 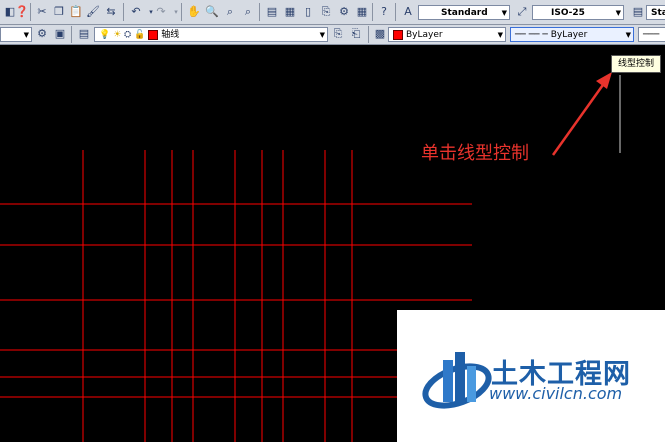 I want to click on bulb-icon: 💡, so click(x=105, y=35).